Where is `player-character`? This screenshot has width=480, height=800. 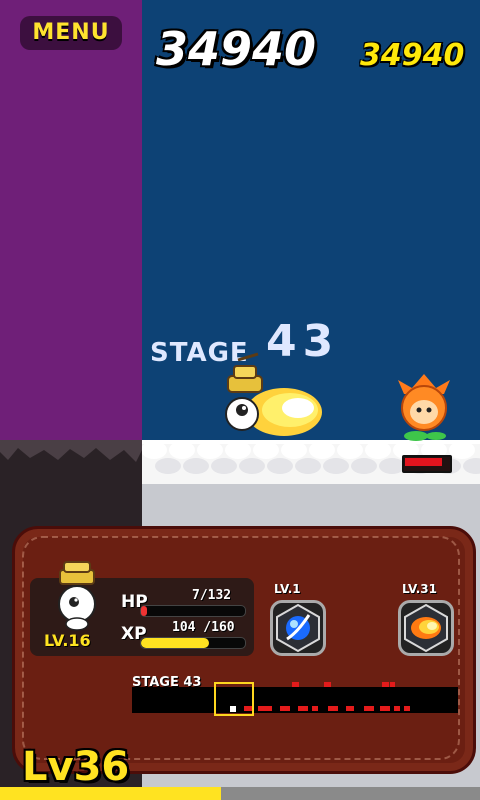 player-character is located at coordinates (273, 394).